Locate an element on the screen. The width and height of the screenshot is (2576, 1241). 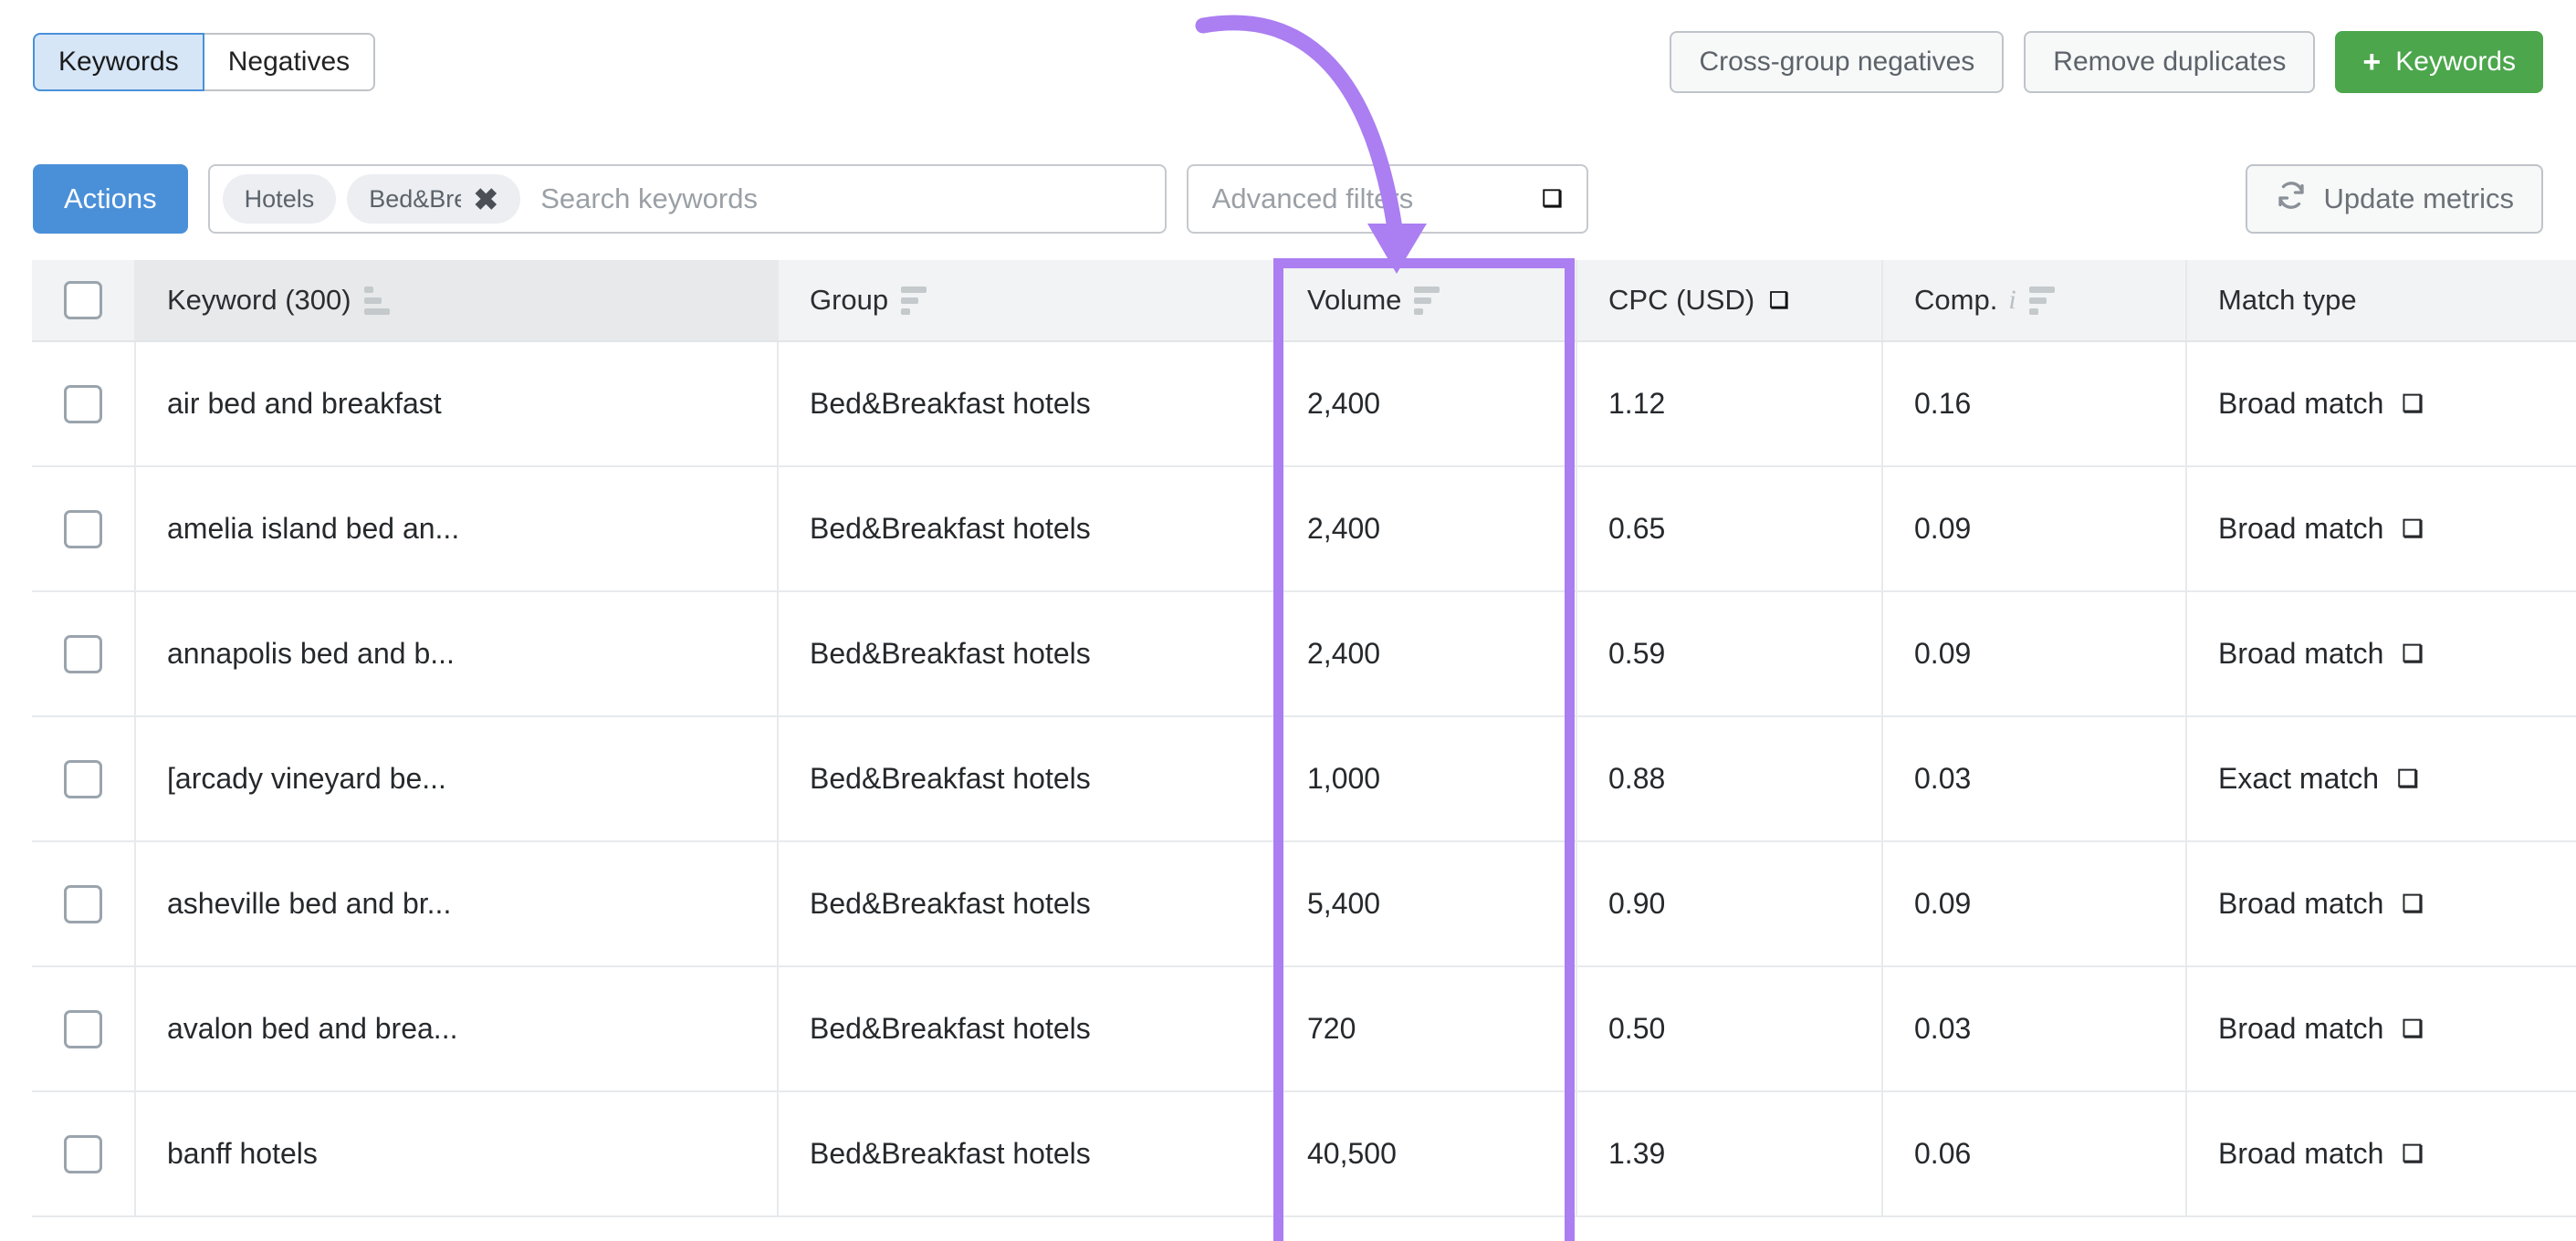
filter-chip-hotels-label: Hotels is located at coordinates (279, 198).